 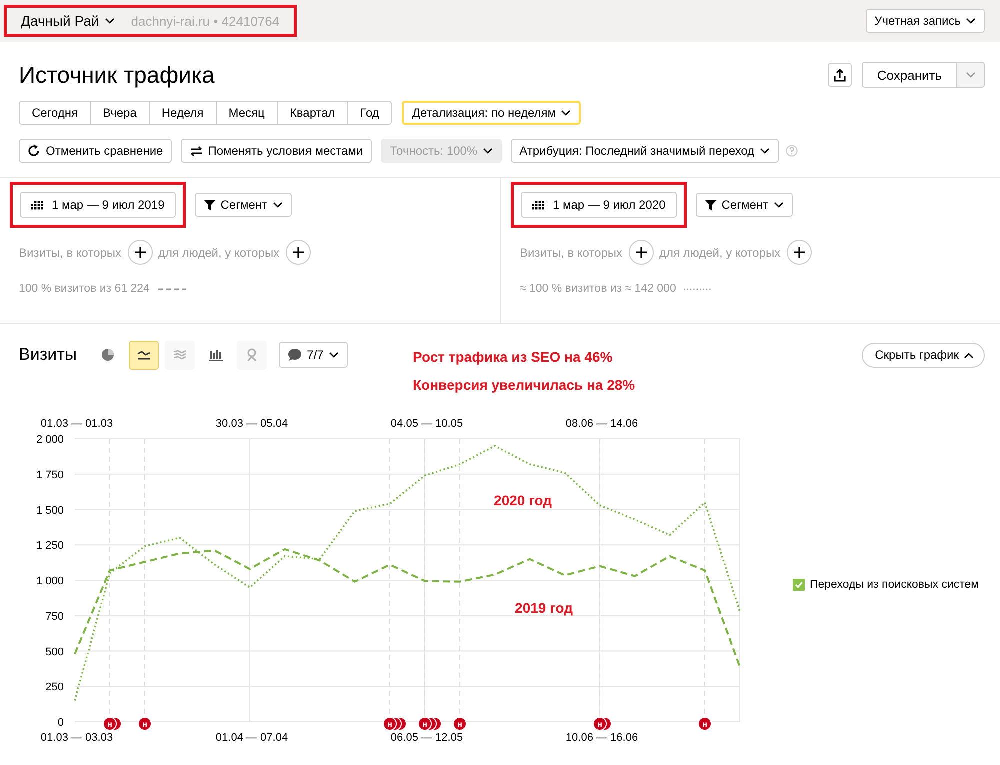 What do you see at coordinates (523, 500) in the screenshot?
I see `chart-annotation: 2020 год` at bounding box center [523, 500].